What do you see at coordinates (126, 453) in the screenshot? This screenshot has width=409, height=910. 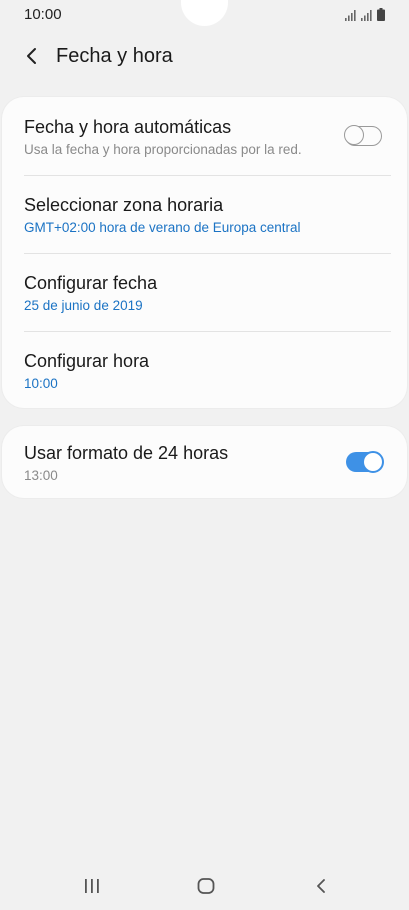 I see `setting-title: Usar formato de 24 horas` at bounding box center [126, 453].